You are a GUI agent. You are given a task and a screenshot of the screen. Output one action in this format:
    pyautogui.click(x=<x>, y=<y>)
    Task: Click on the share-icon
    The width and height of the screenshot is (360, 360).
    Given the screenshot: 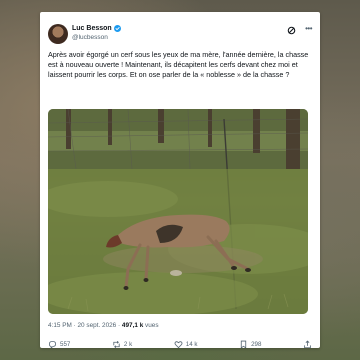 What is the action you would take?
    pyautogui.click(x=307, y=344)
    